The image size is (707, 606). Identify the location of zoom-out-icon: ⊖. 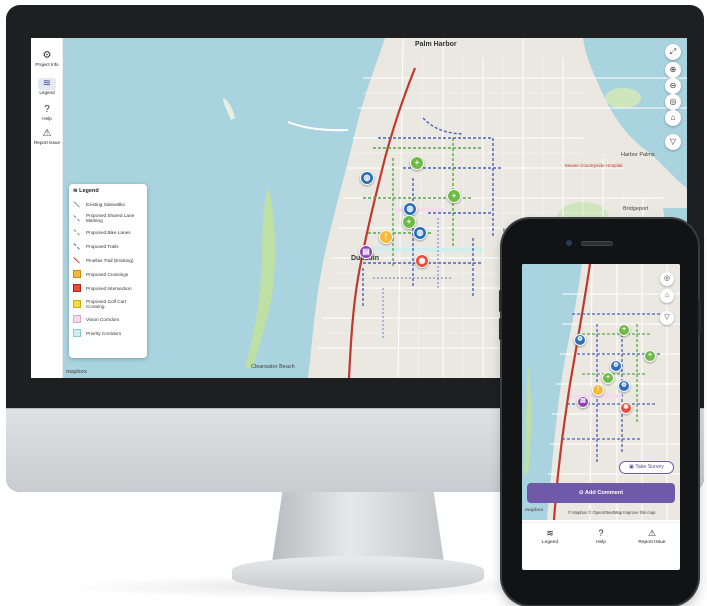
(673, 86).